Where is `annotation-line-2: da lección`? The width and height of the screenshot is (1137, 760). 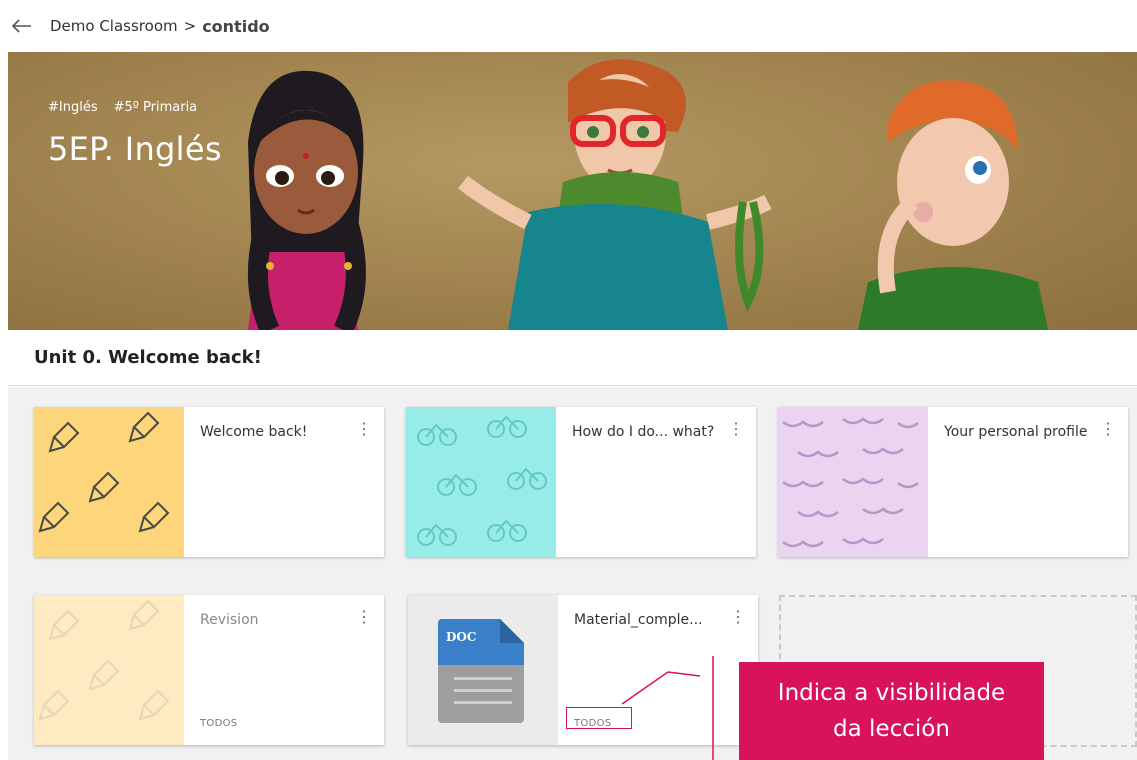
annotation-line-2: da lección is located at coordinates (891, 729).